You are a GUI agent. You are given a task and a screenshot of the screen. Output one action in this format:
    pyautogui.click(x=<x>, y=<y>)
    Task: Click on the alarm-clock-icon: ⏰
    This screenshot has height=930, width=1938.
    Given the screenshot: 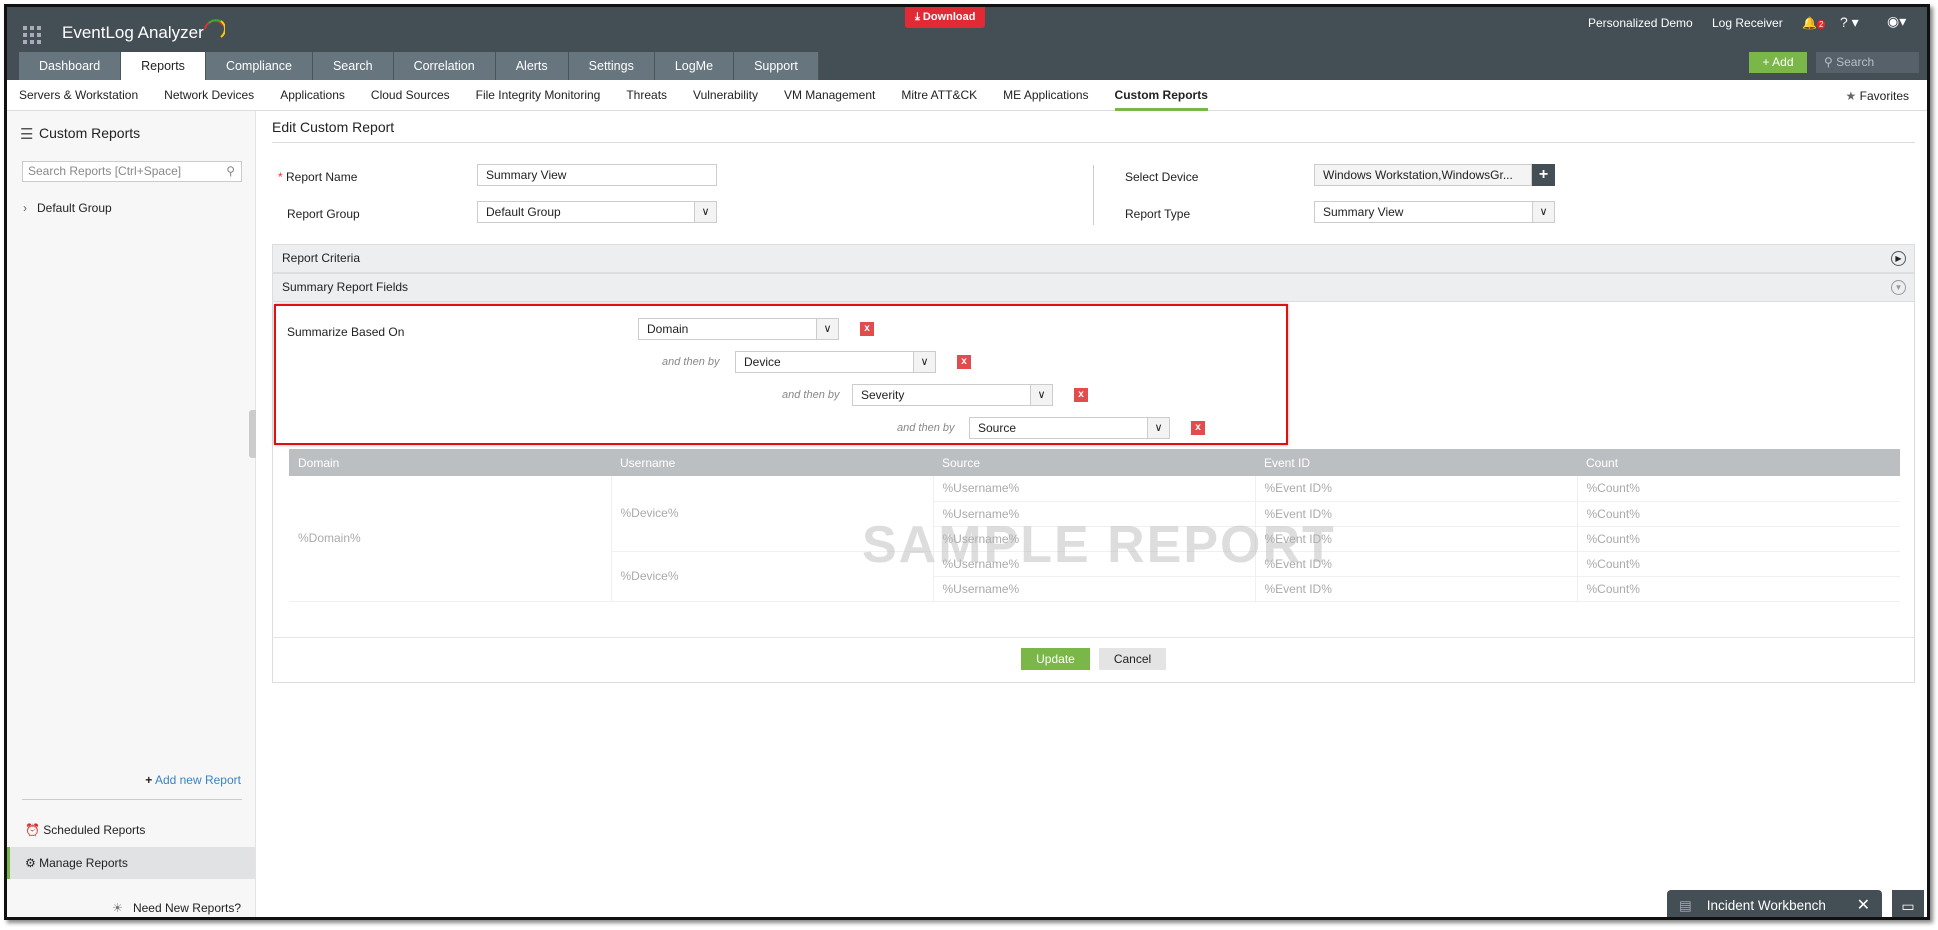 What is the action you would take?
    pyautogui.click(x=32, y=830)
    